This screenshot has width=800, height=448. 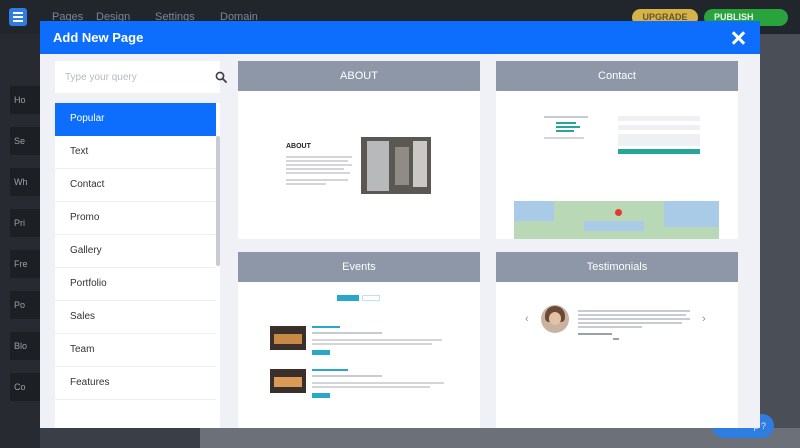 I want to click on rail-item: Po, so click(x=25, y=305).